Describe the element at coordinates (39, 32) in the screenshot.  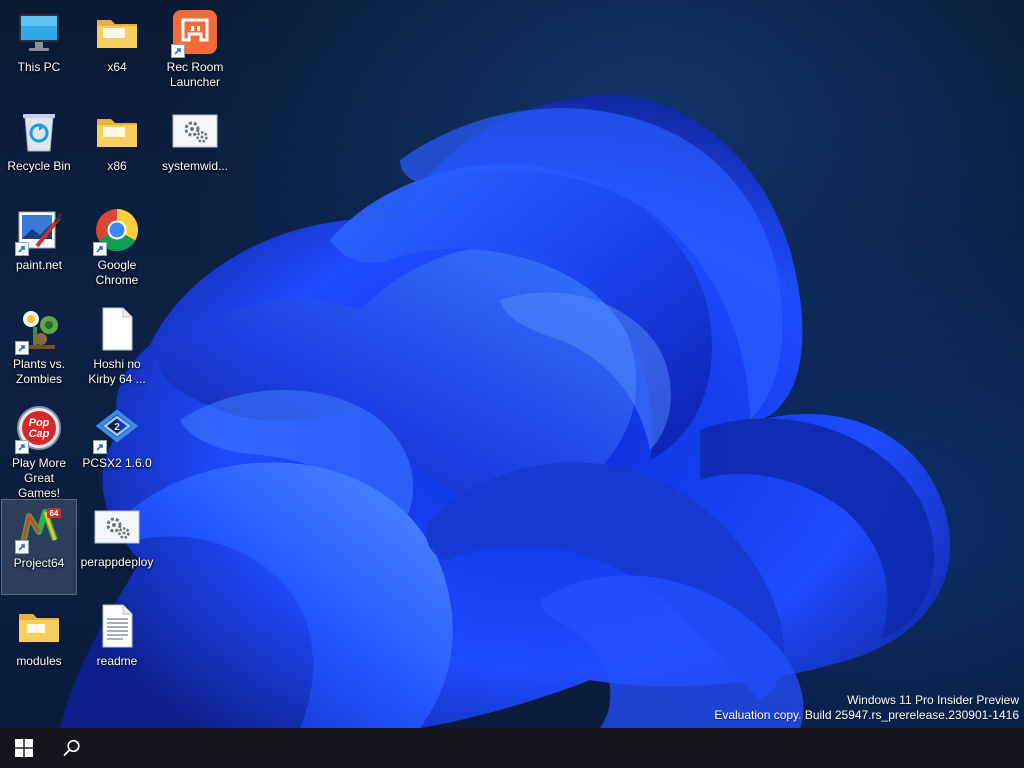
I see `monitor-icon` at that location.